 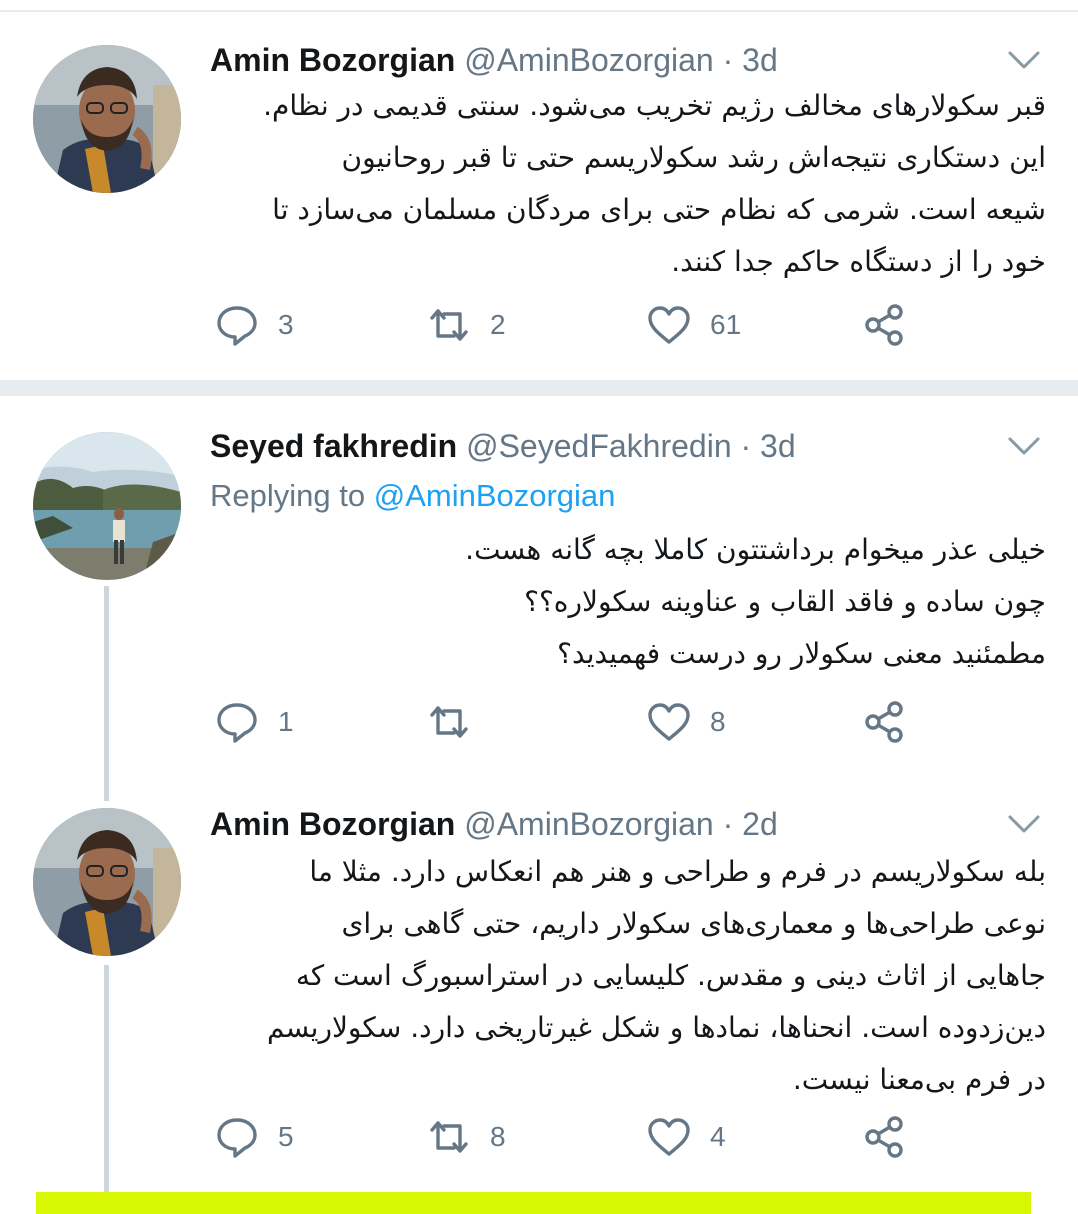 What do you see at coordinates (919, 1079) in the screenshot?
I see `tweet-text-line: در فرم بی‌معنا نیست.` at bounding box center [919, 1079].